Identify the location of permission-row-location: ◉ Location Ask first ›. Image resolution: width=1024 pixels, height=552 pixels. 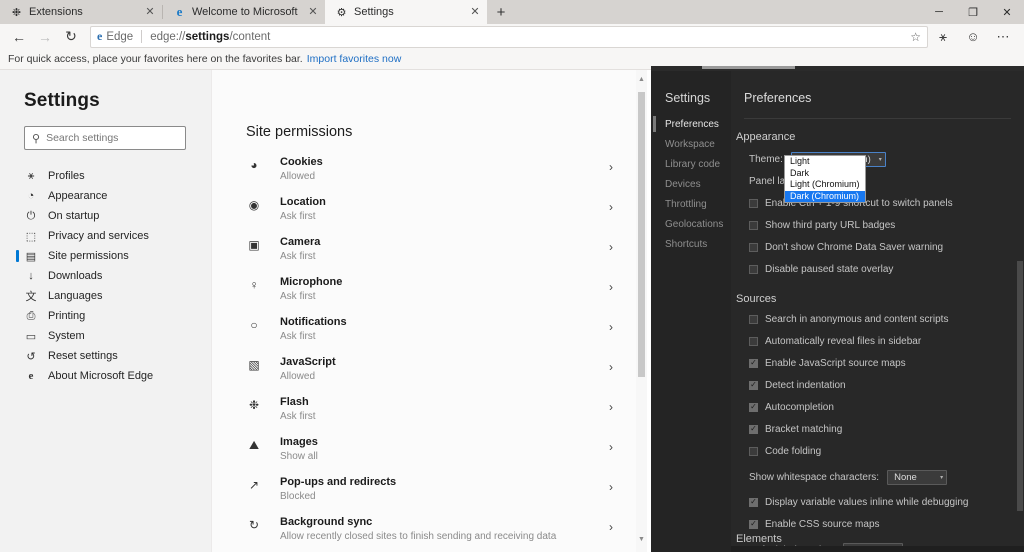
(429, 216).